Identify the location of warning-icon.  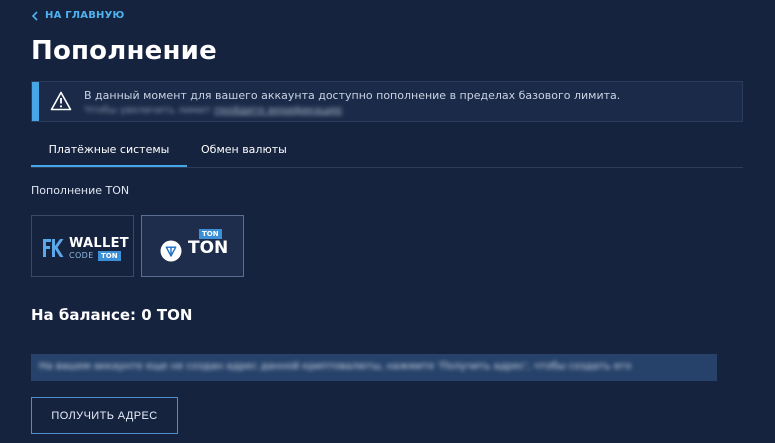
(61, 101).